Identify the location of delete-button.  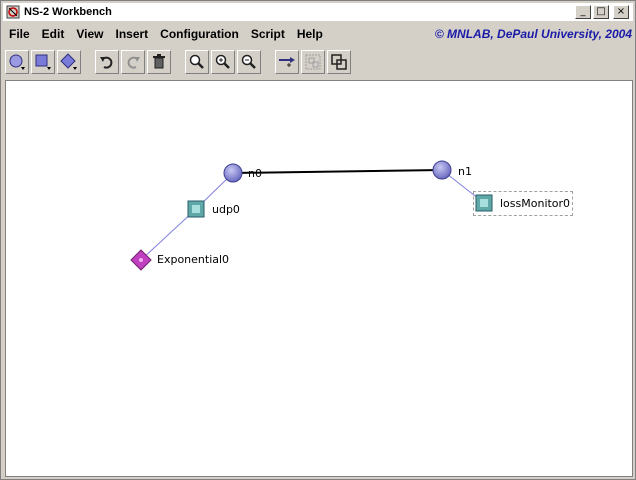
(159, 62).